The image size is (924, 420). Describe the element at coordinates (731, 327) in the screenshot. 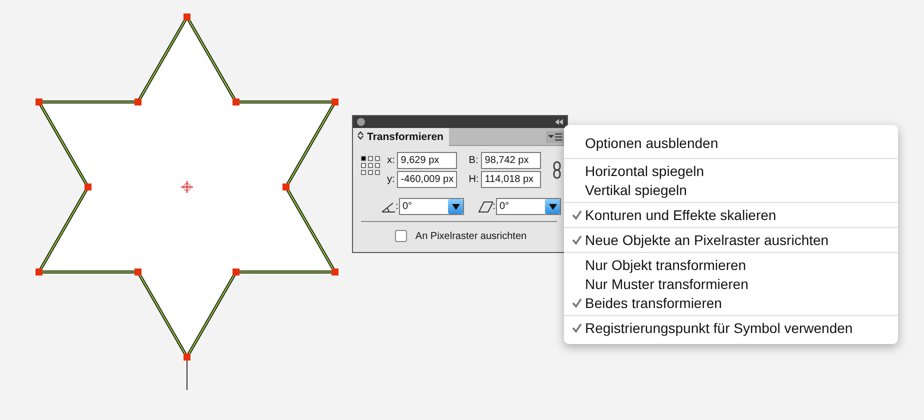

I see `menu-item: Registrierungspunkt für Symbol verwenden` at that location.